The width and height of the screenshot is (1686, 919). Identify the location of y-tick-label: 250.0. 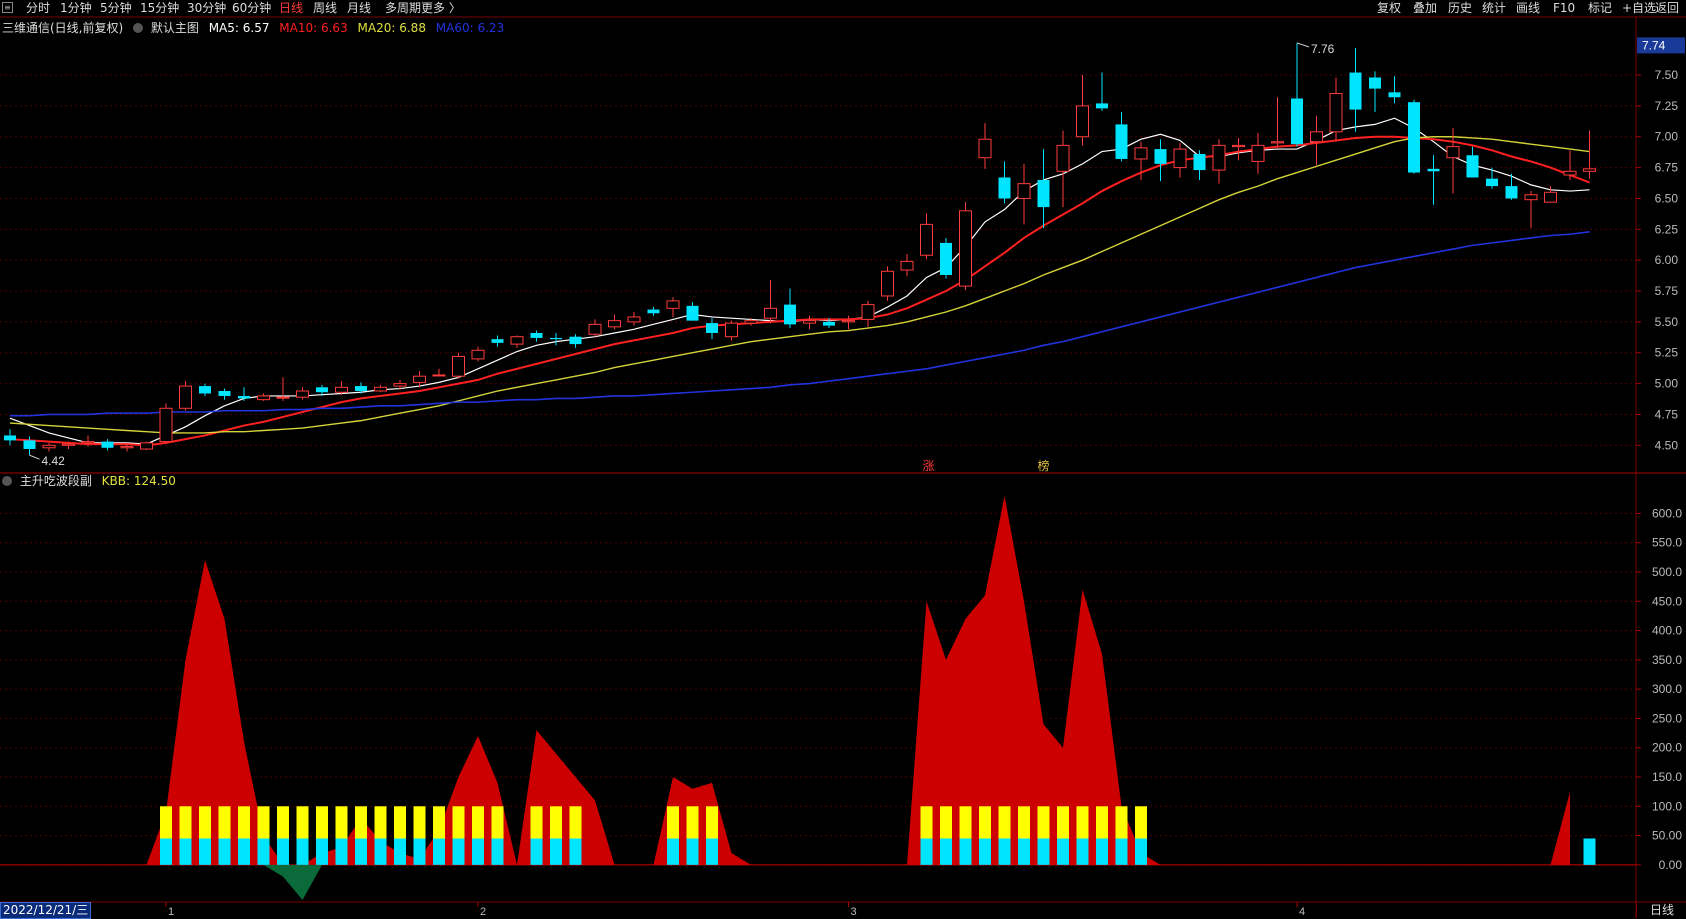
(1667, 718).